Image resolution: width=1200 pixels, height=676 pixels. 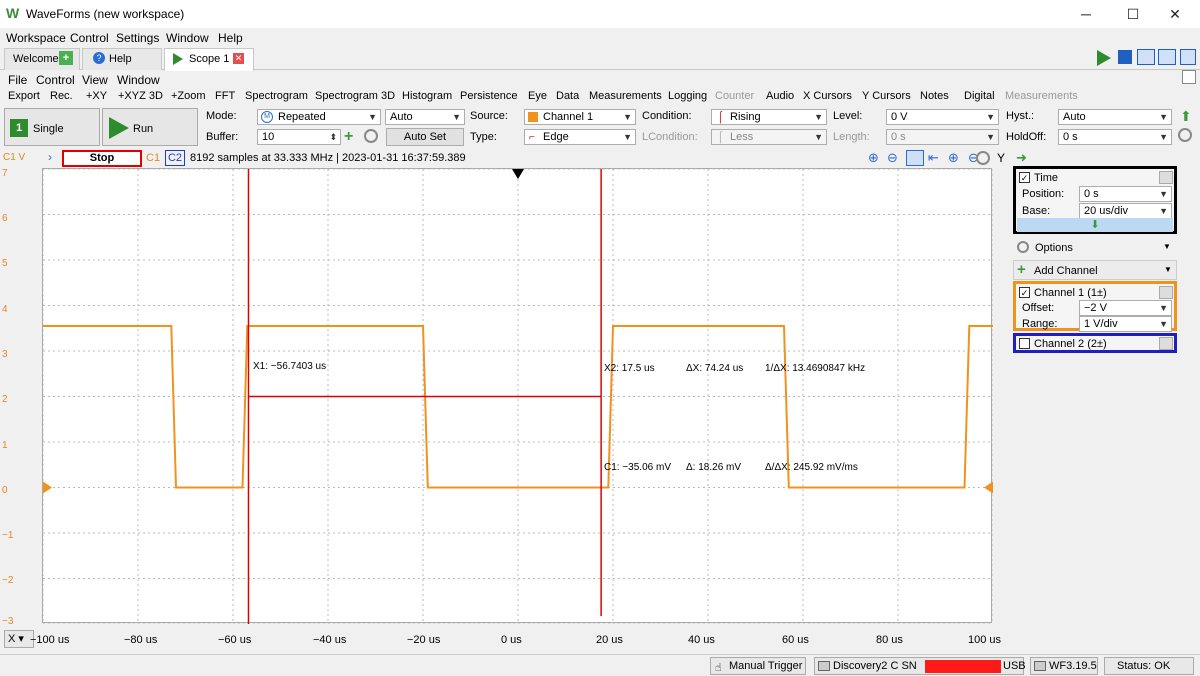 I want to click on base-select: 20 us/div ▼, so click(x=1125, y=211).